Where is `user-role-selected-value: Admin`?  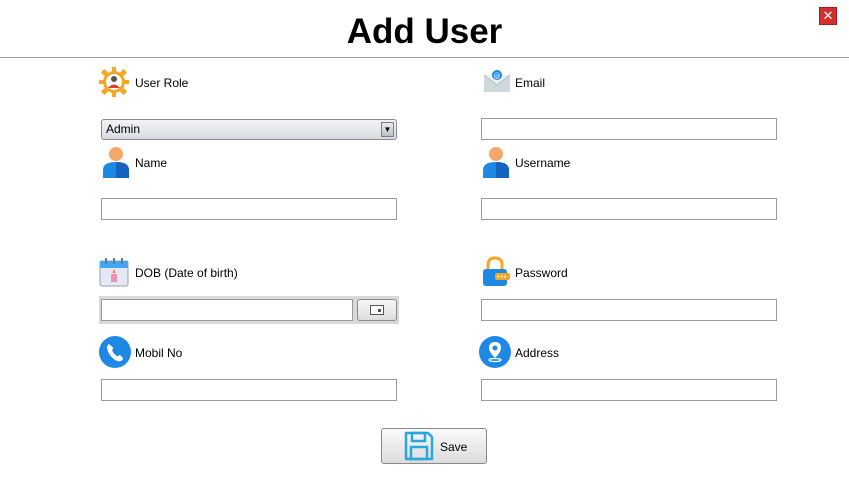 user-role-selected-value: Admin is located at coordinates (123, 129).